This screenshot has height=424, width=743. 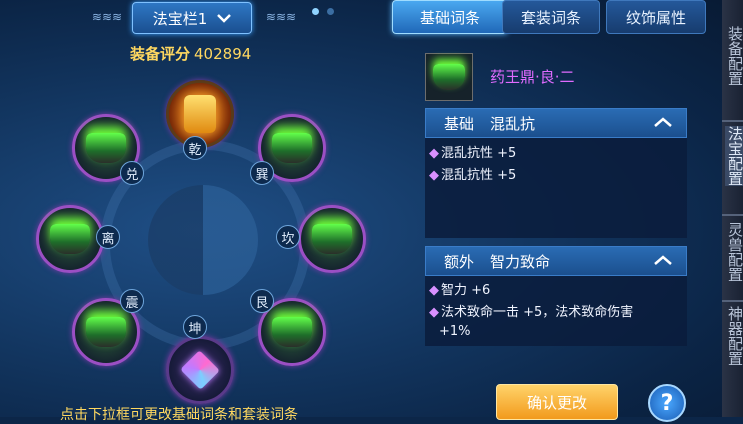 I want to click on left-ornament-icon: ≋≋≋, so click(x=107, y=17).